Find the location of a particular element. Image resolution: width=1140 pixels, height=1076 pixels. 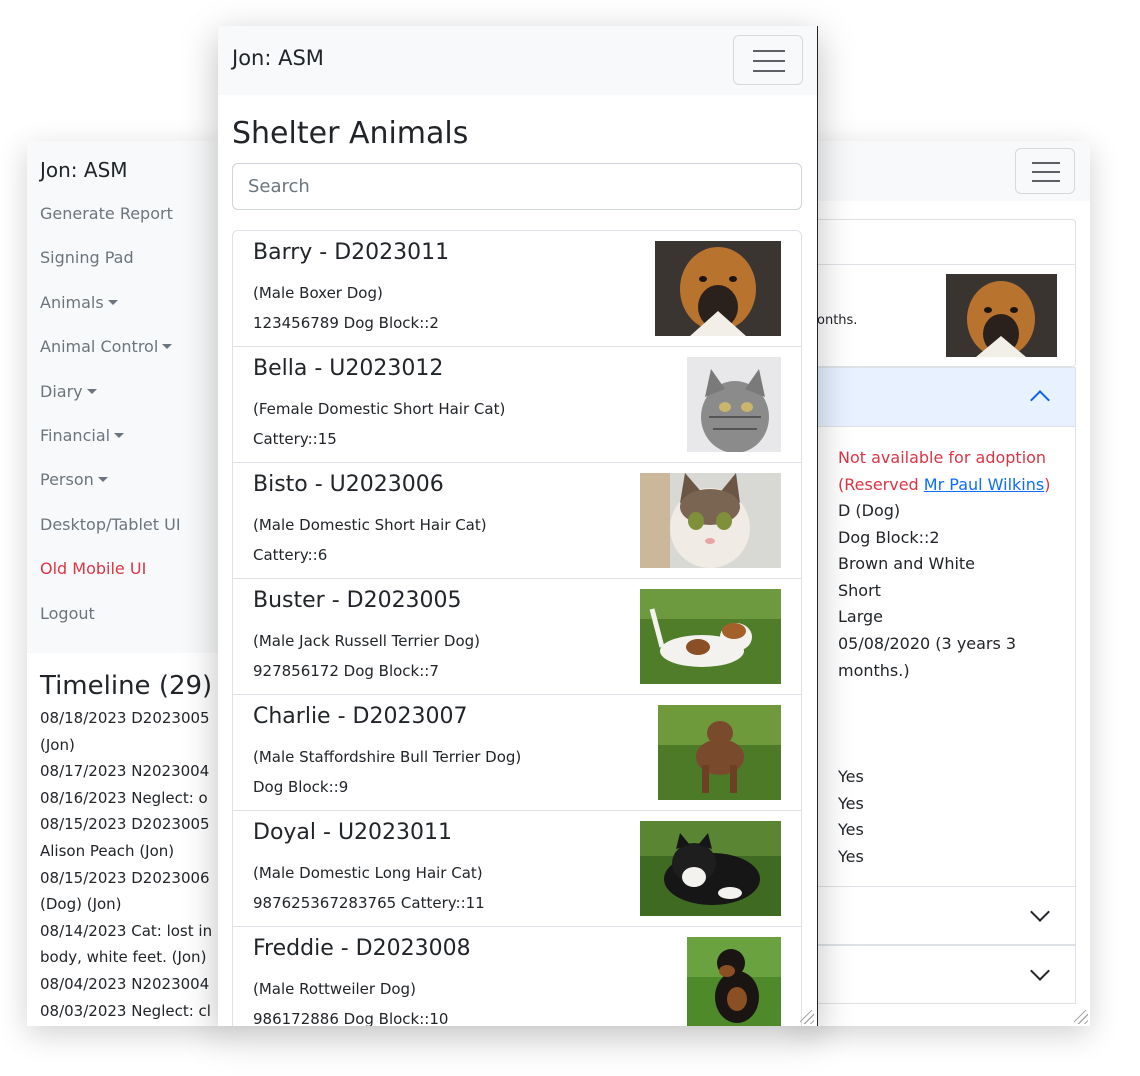

front-navbar: Jon: ASM is located at coordinates (517, 60).